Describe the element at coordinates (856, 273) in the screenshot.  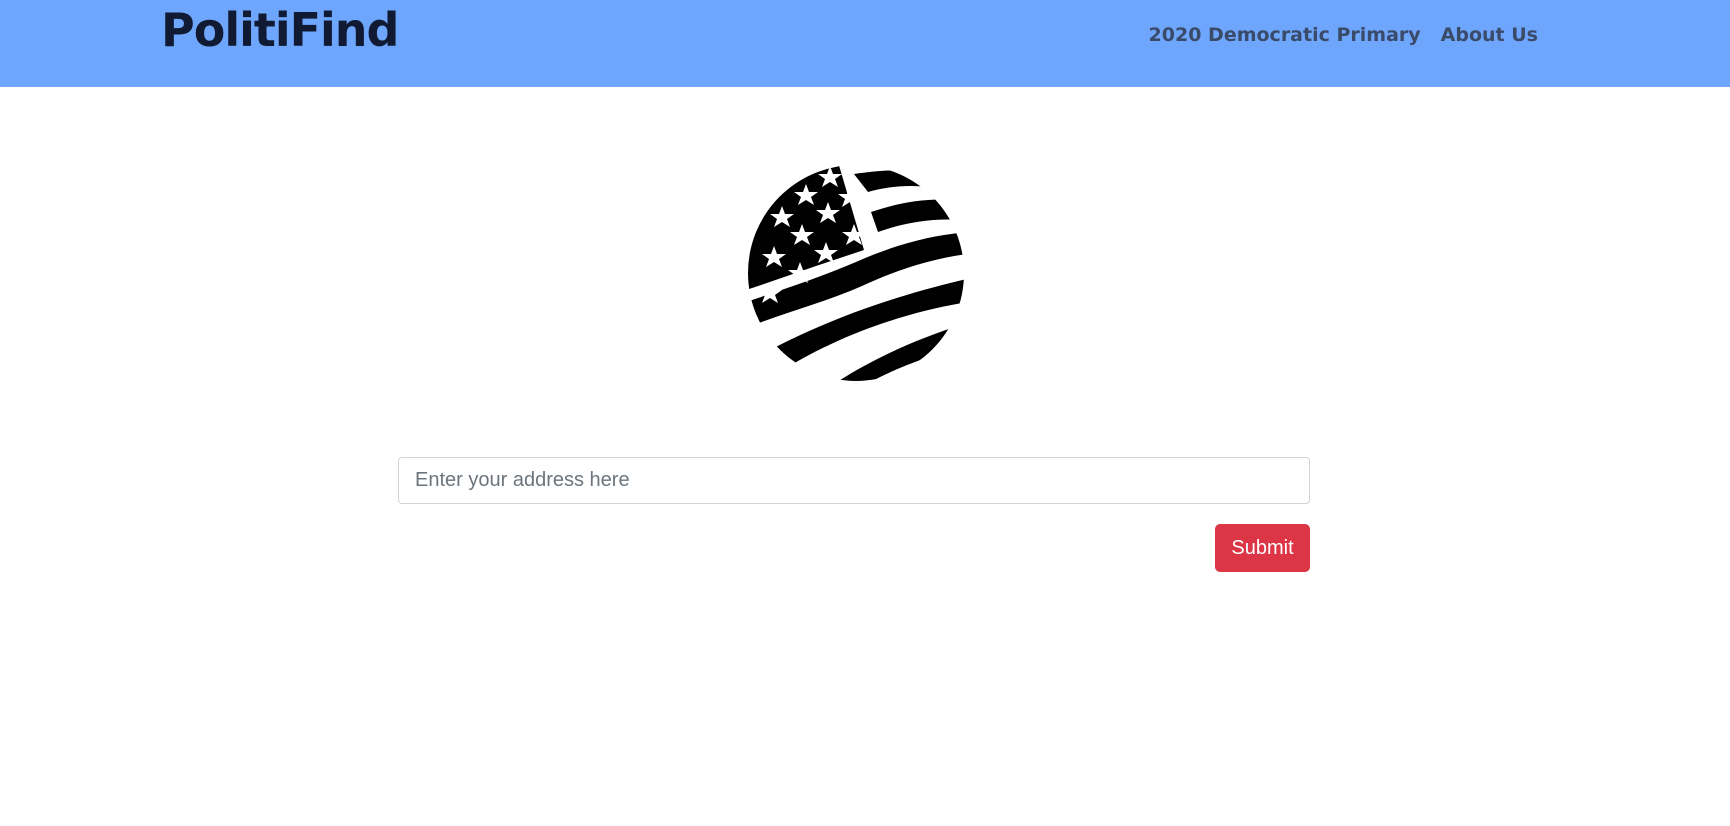
I see `american-flag-circle-icon` at that location.